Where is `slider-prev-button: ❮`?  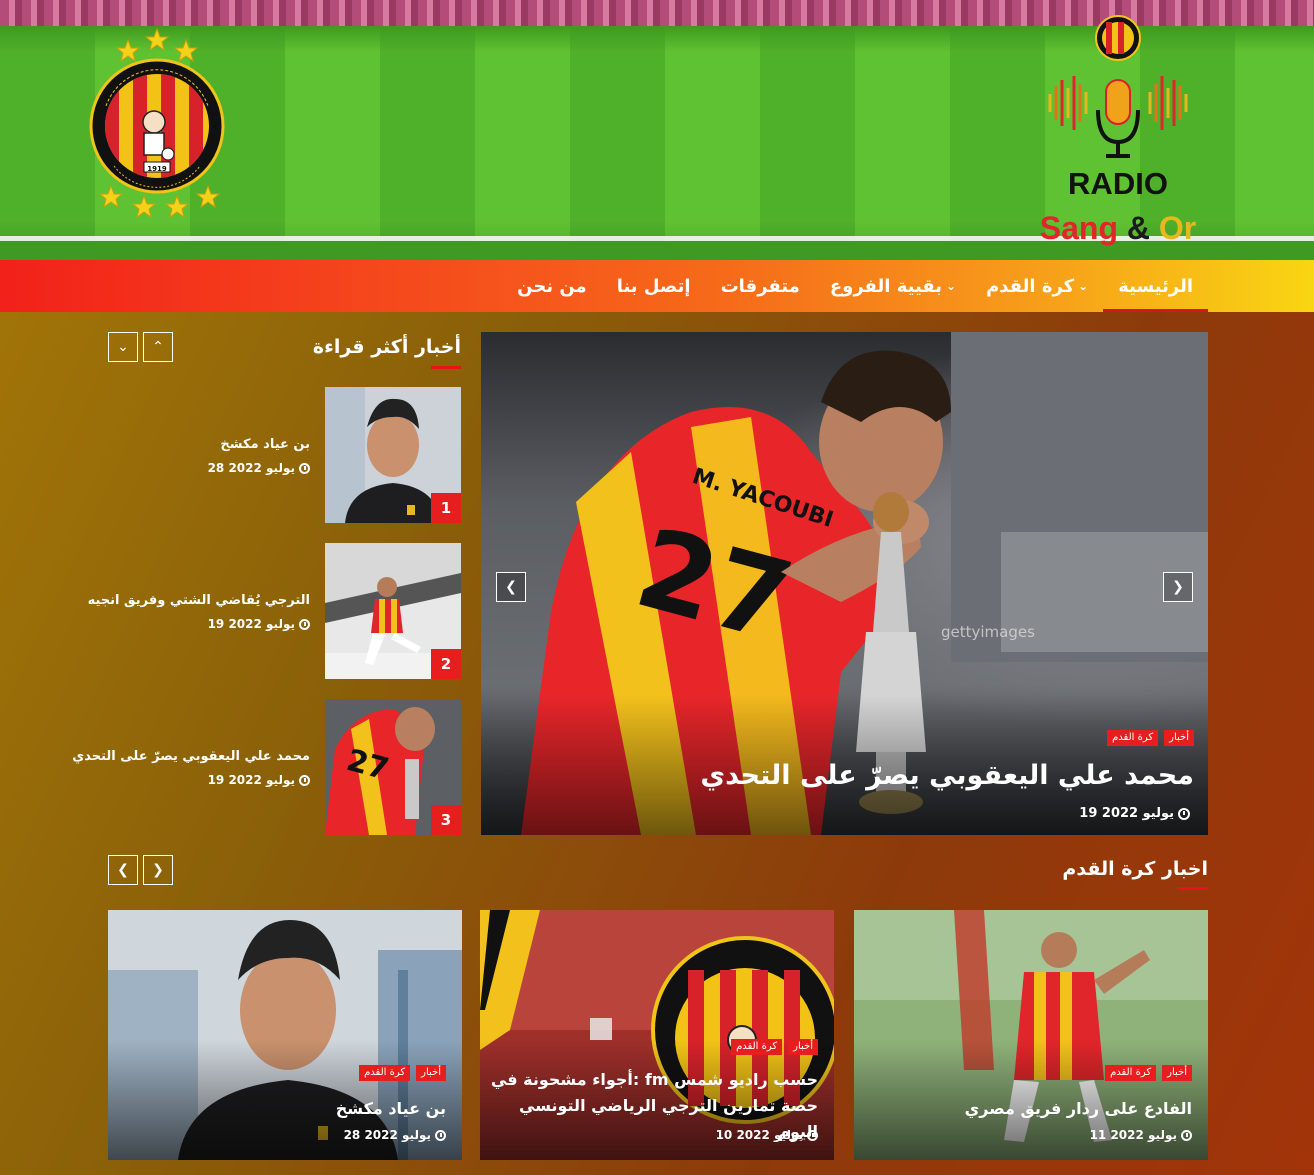 slider-prev-button: ❮ is located at coordinates (511, 587).